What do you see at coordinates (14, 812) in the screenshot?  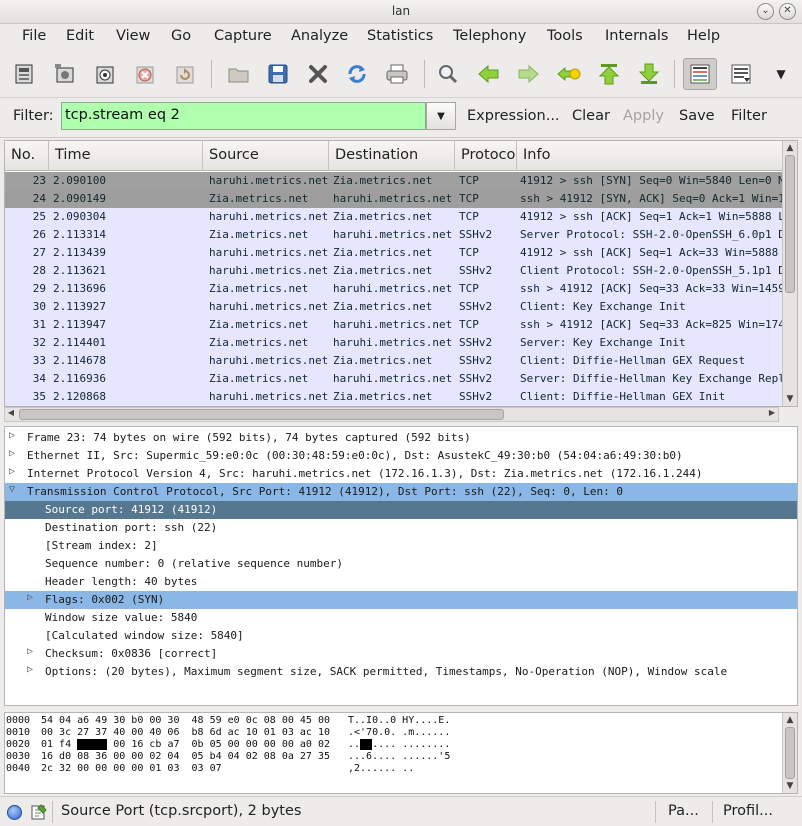 I see `expert-info-icon` at bounding box center [14, 812].